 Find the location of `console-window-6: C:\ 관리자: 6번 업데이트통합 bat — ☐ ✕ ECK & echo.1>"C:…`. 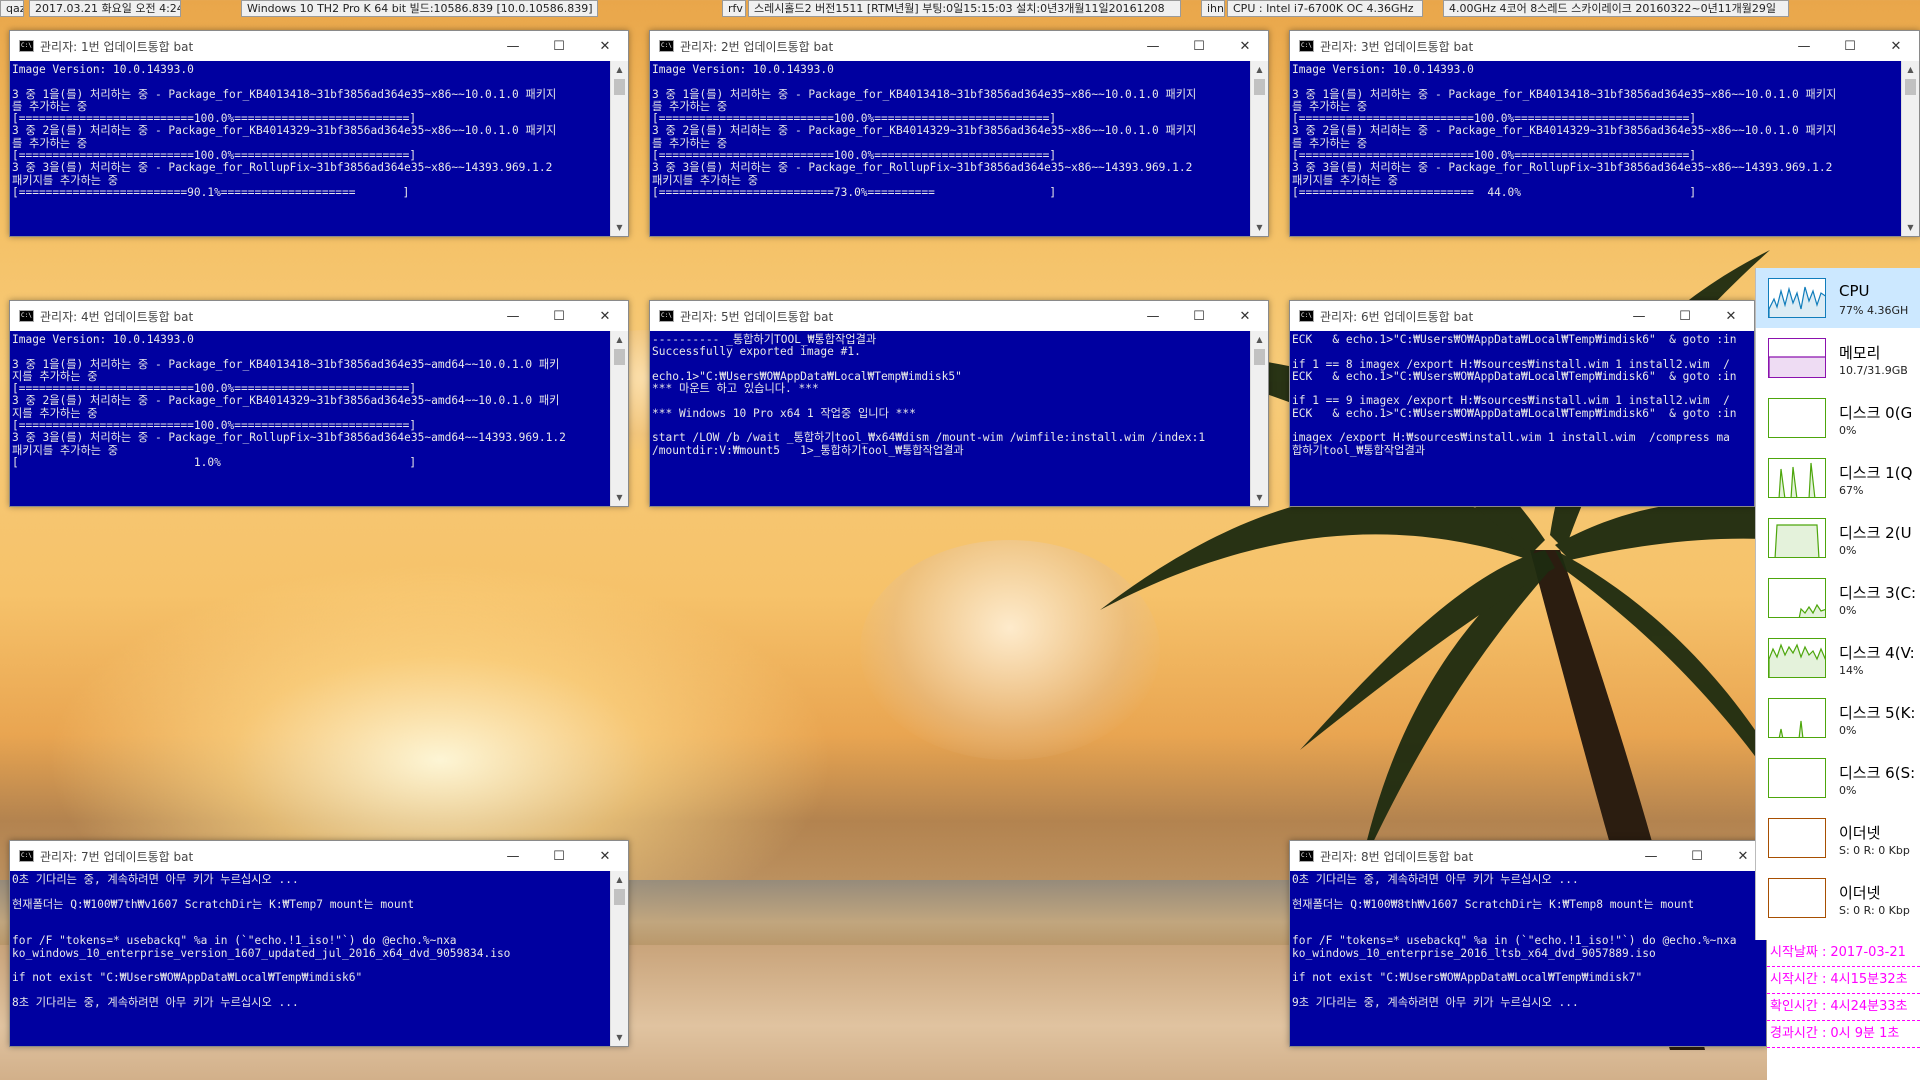

console-window-6: C:\ 관리자: 6번 업데이트통합 bat — ☐ ✕ ECK & echo.1>"C:… is located at coordinates (1522, 403).